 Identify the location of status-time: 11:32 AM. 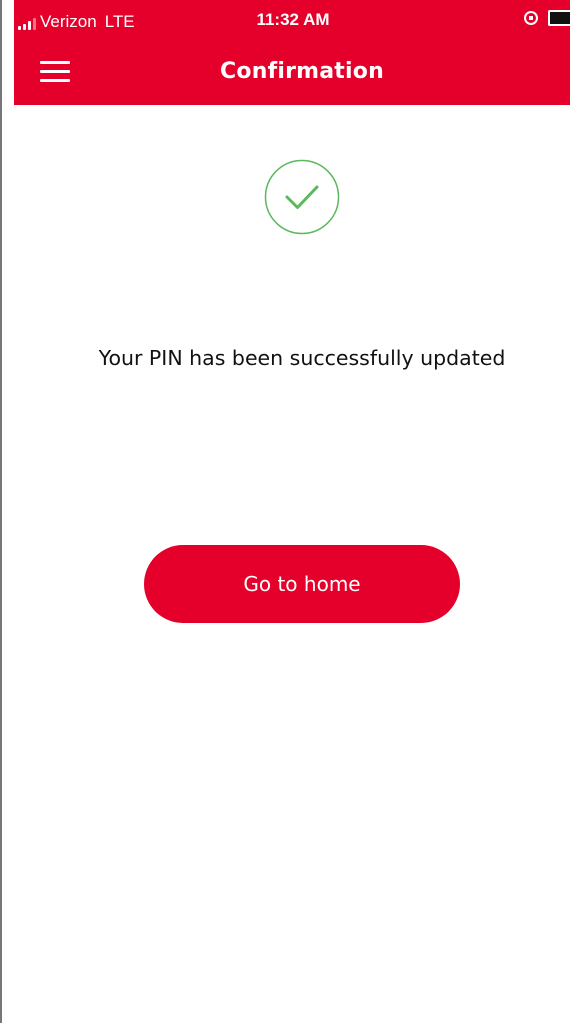
(293, 19).